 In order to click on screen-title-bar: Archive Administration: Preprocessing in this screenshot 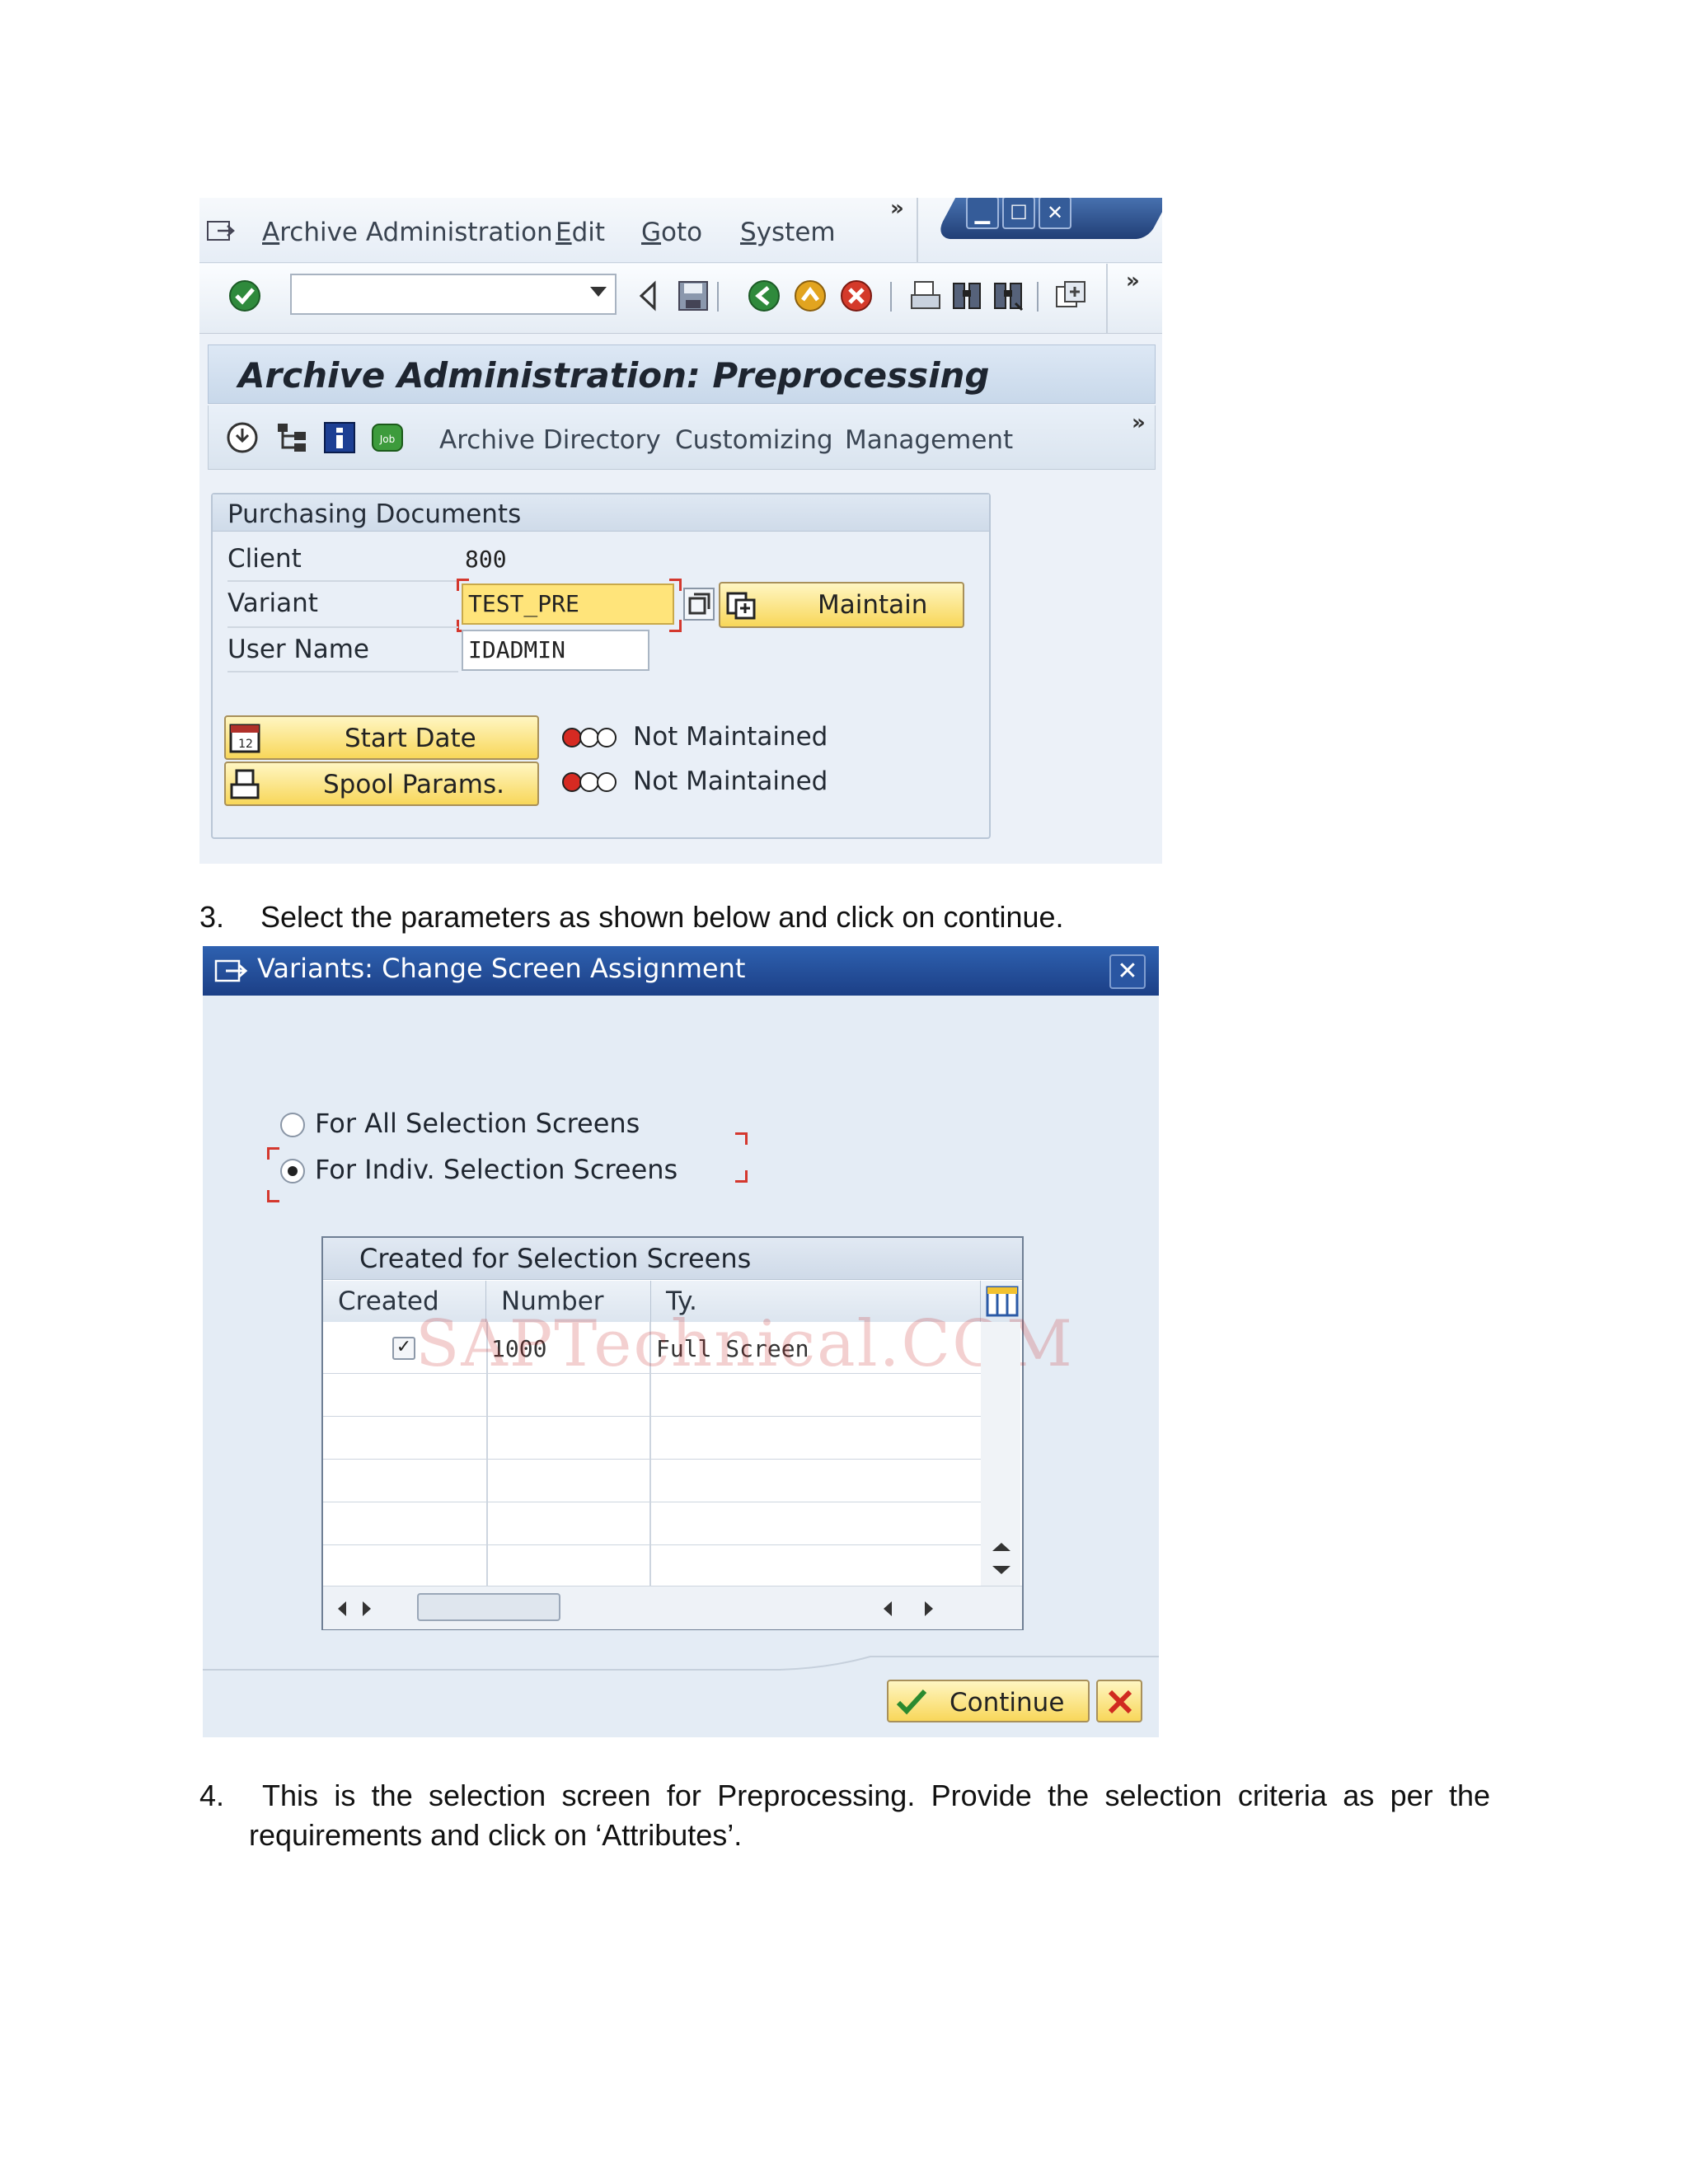, I will do `click(682, 374)`.